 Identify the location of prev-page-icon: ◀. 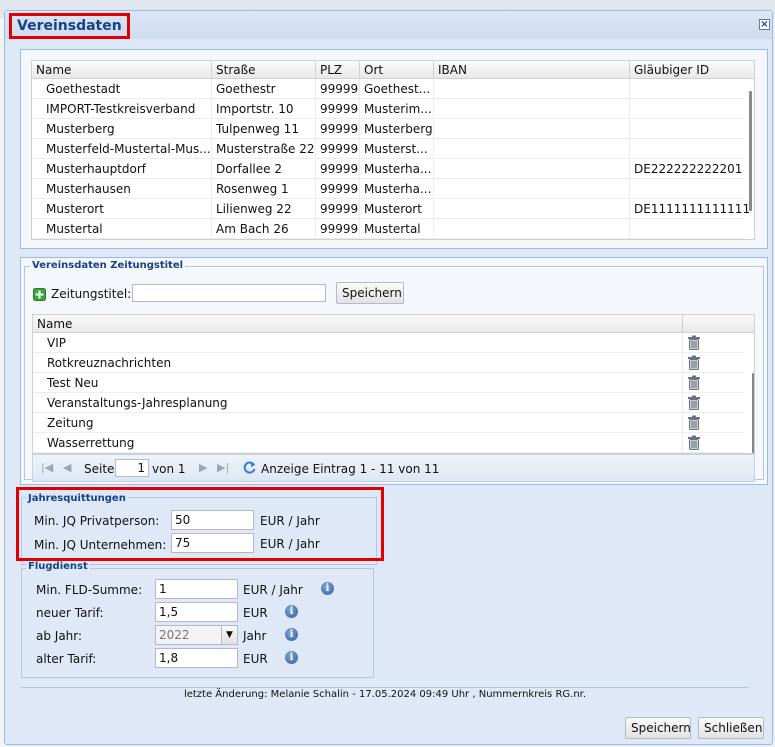
(67, 467).